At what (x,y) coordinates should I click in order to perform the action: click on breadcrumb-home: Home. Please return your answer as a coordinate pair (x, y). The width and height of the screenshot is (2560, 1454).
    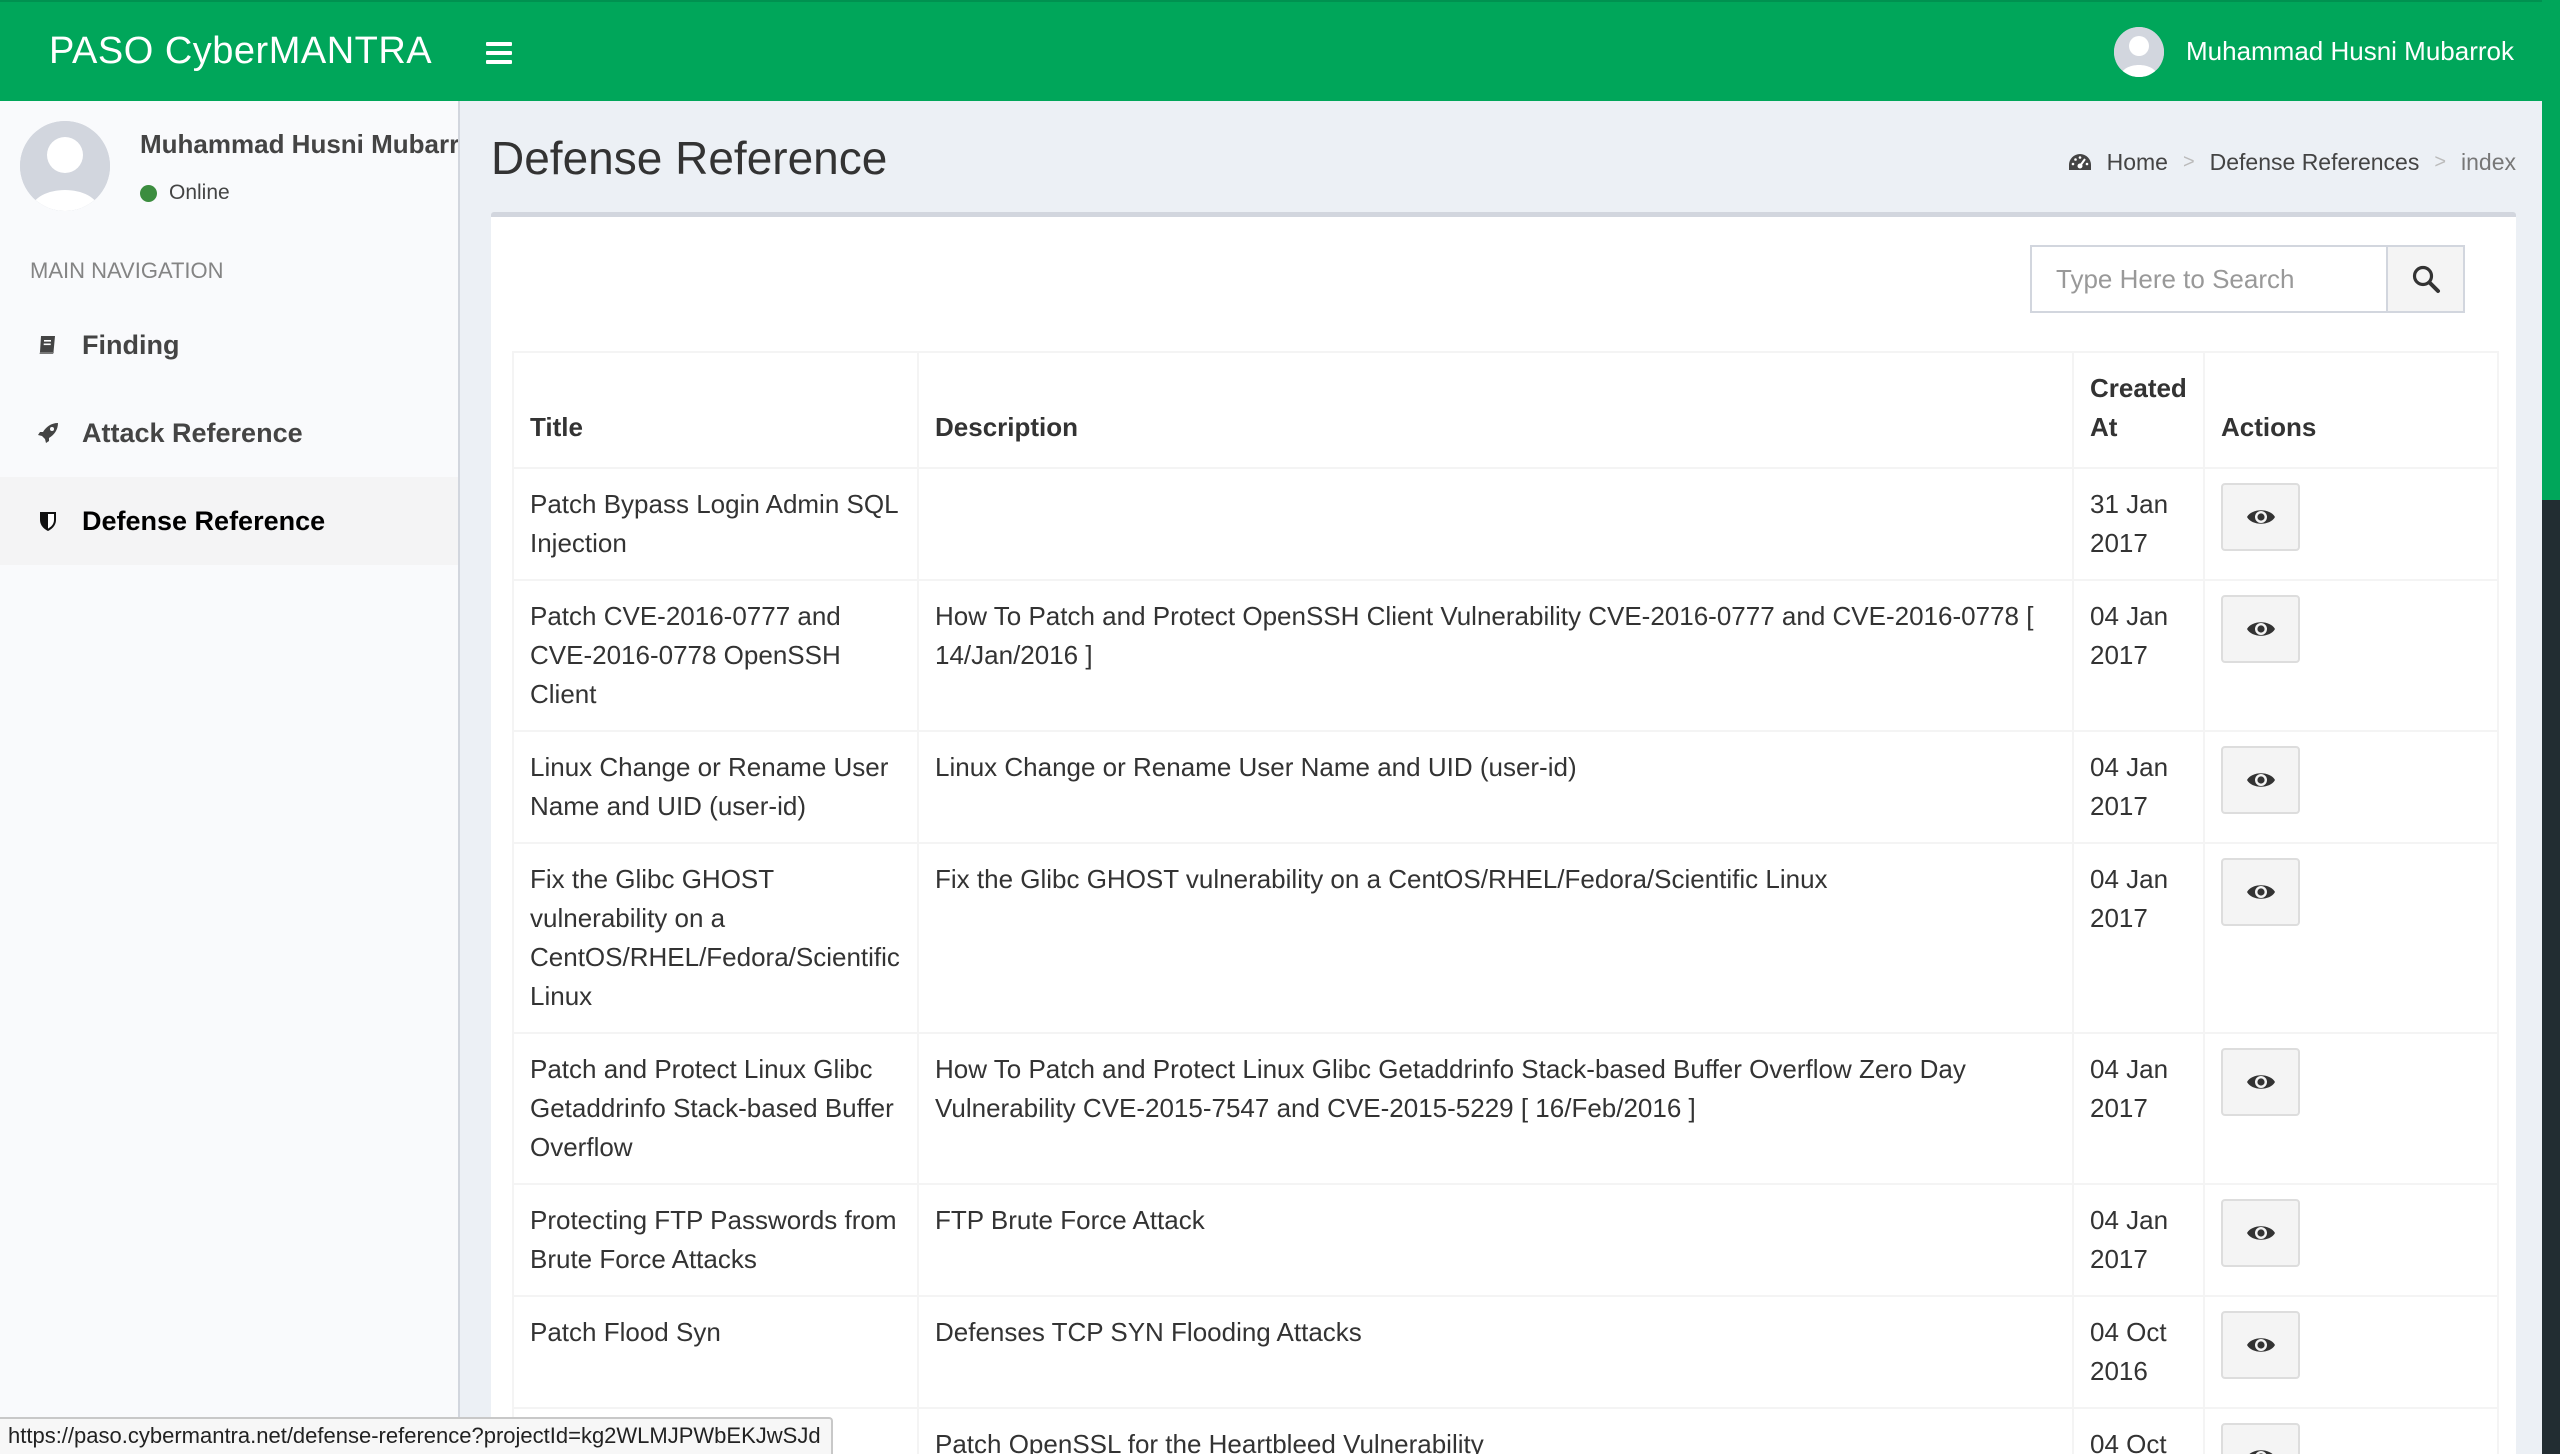
    Looking at the image, I should click on (2137, 162).